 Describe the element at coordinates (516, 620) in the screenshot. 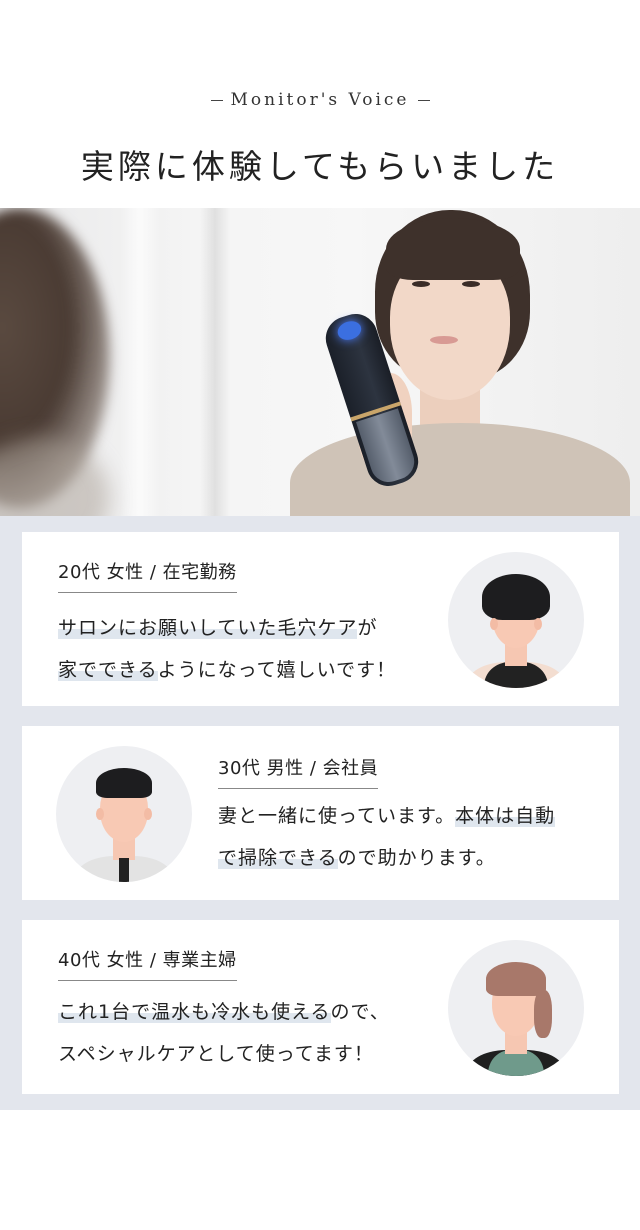

I see `woman-short-hair-avatar` at that location.